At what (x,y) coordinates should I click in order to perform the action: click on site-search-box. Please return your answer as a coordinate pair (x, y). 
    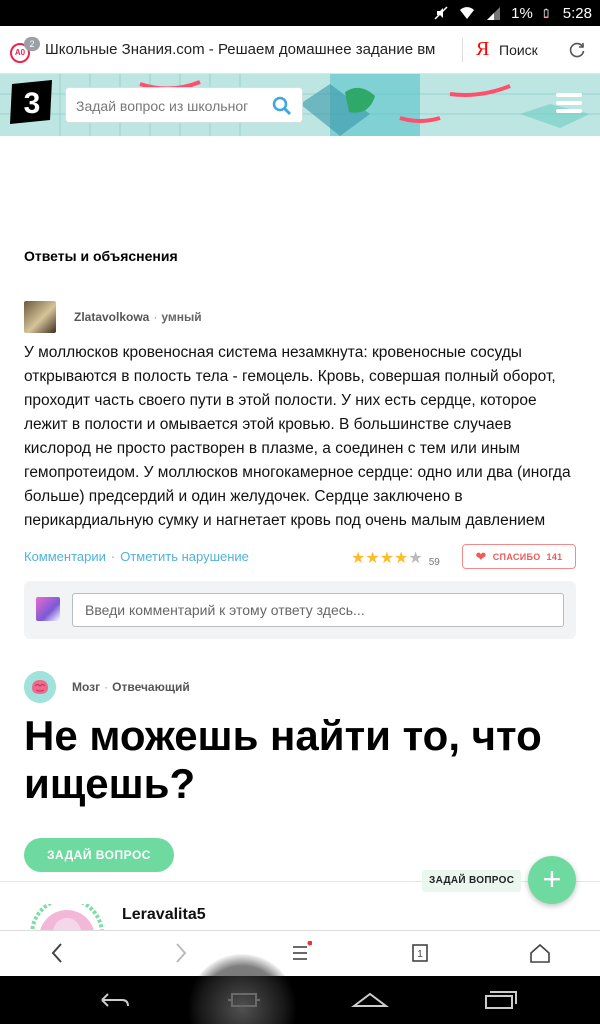
    Looking at the image, I should click on (184, 105).